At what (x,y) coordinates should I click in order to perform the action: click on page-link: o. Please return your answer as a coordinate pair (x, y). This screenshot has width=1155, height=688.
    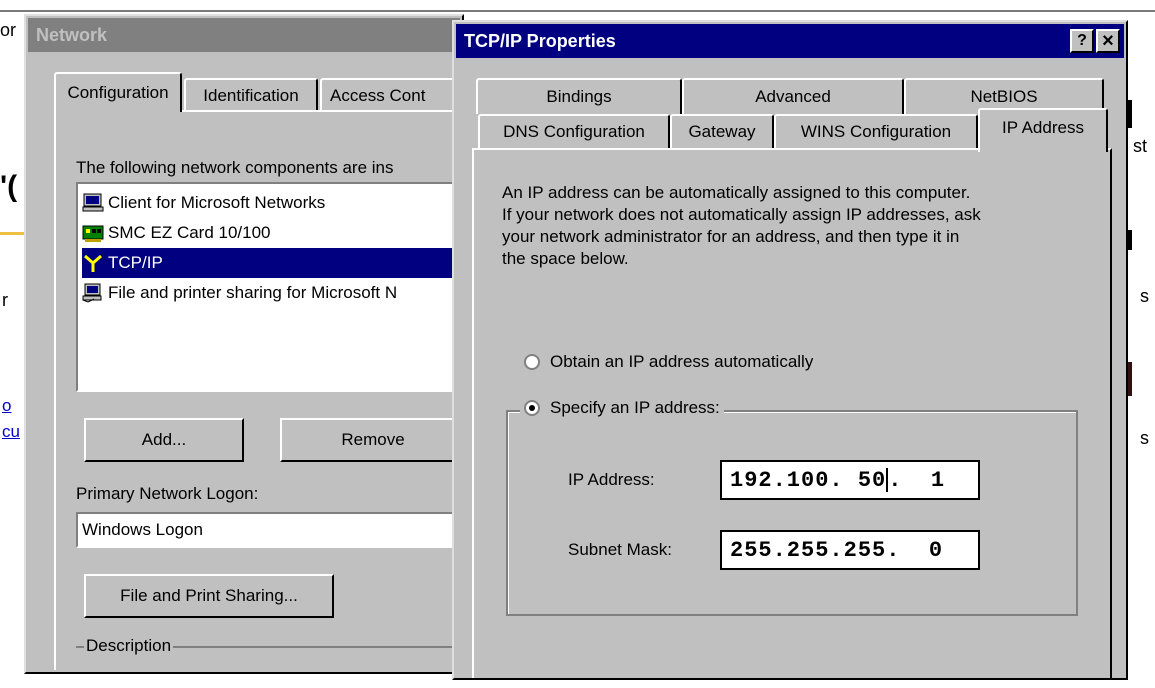
    Looking at the image, I should click on (6, 406).